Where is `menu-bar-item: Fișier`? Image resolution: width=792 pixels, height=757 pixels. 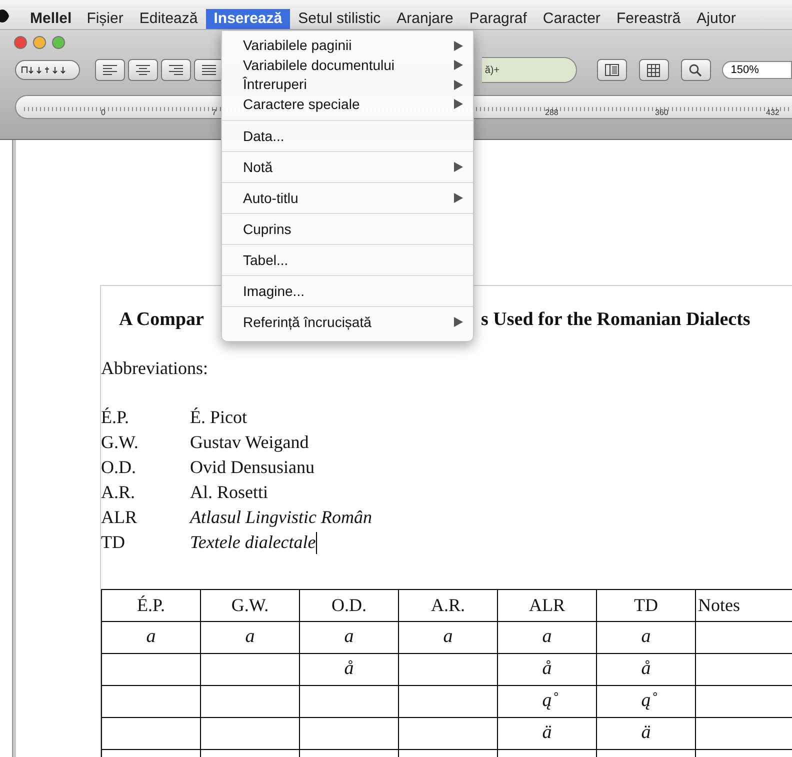
menu-bar-item: Fișier is located at coordinates (105, 19).